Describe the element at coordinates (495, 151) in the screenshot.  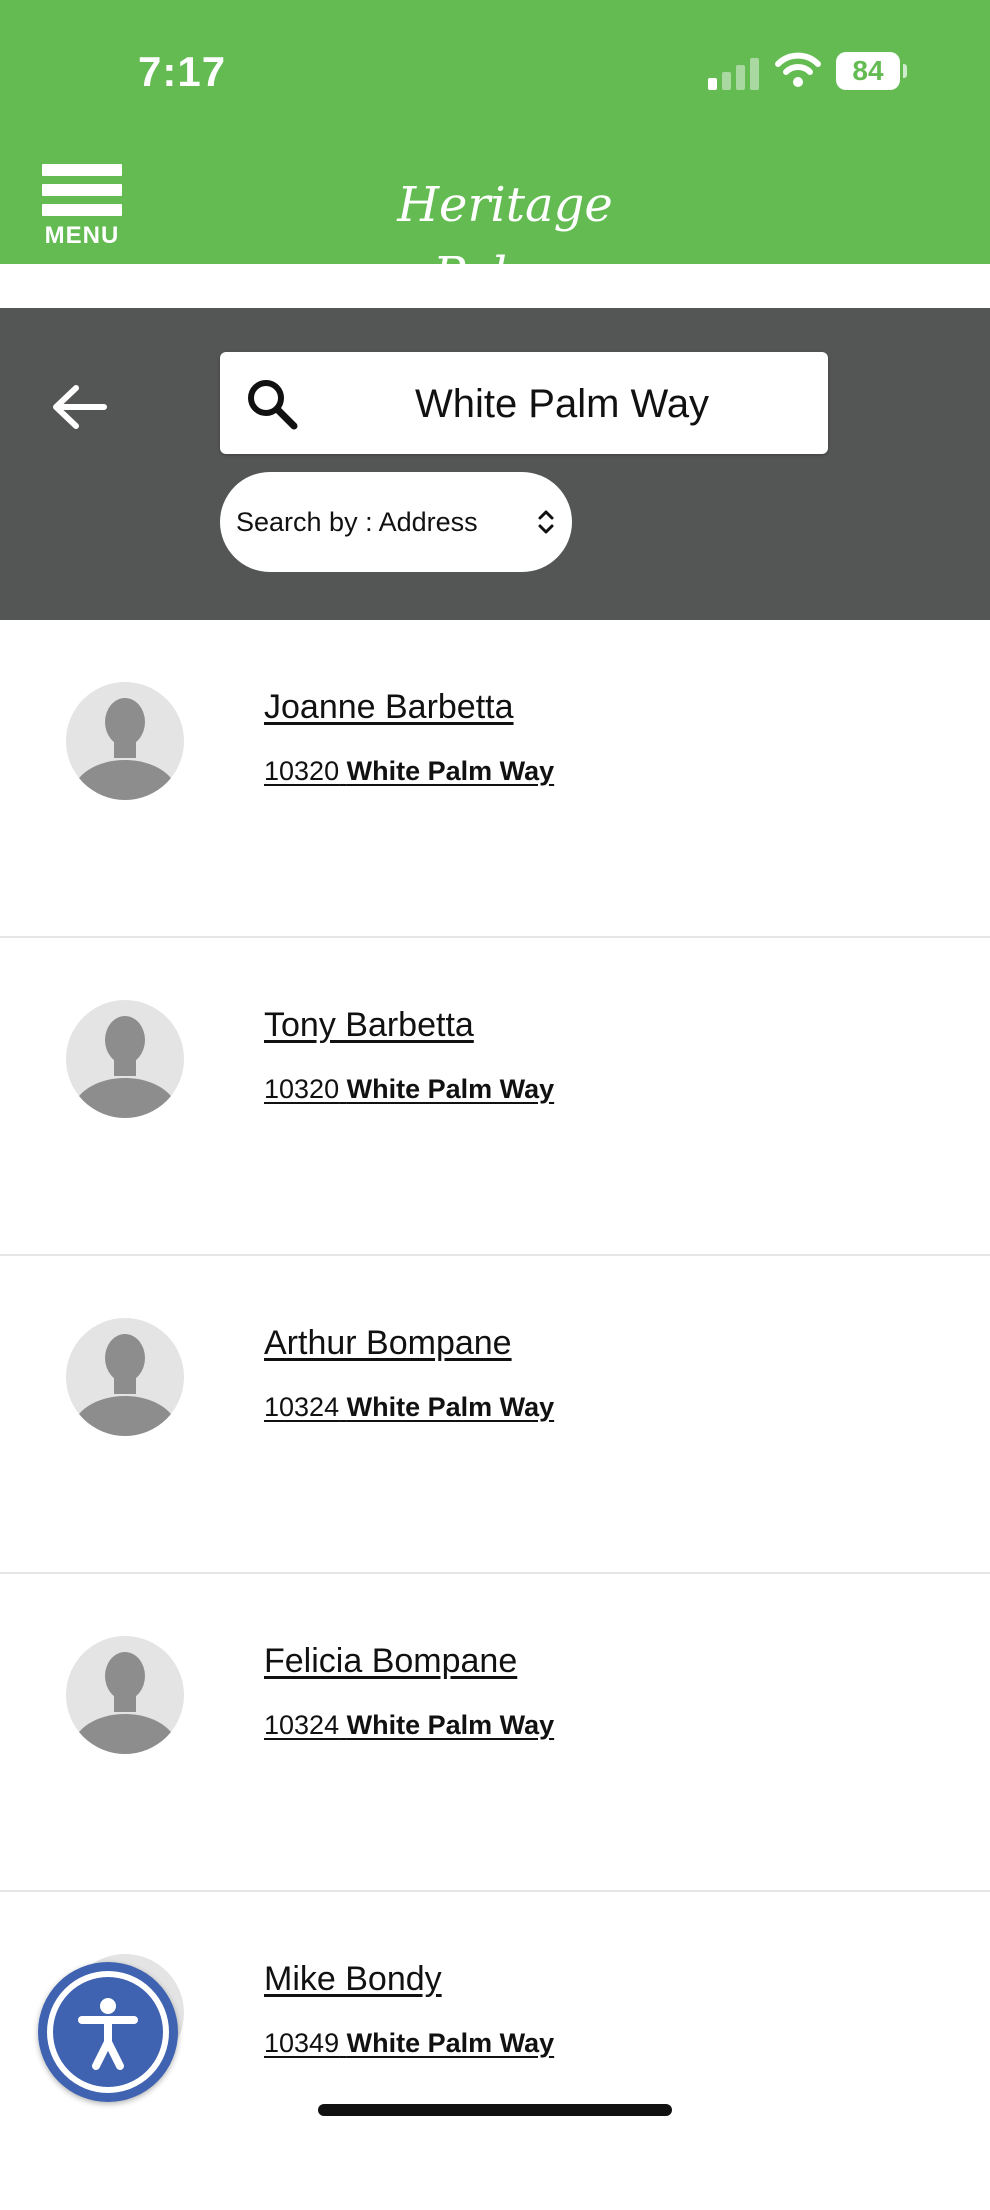
I see `app-header: 7:17 84 MENU Heritage Palms` at that location.